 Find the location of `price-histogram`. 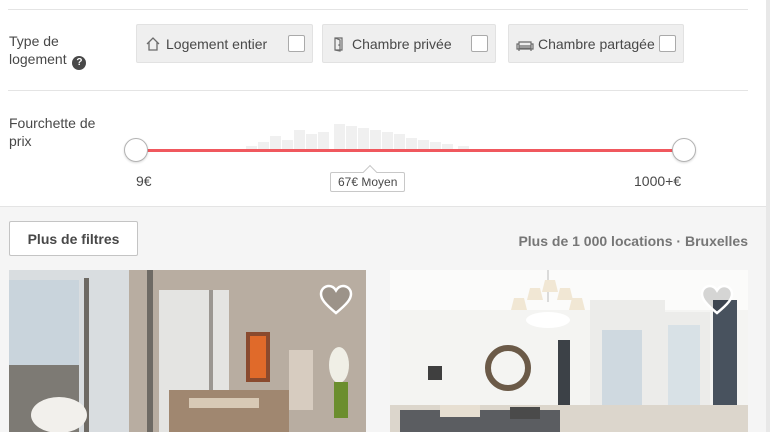

price-histogram is located at coordinates (371, 137).